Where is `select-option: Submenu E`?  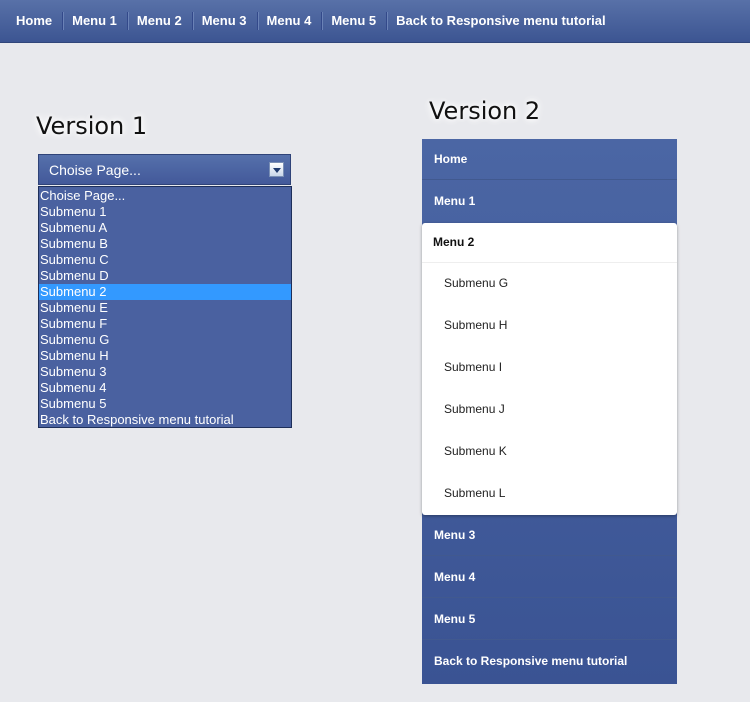 select-option: Submenu E is located at coordinates (165, 308).